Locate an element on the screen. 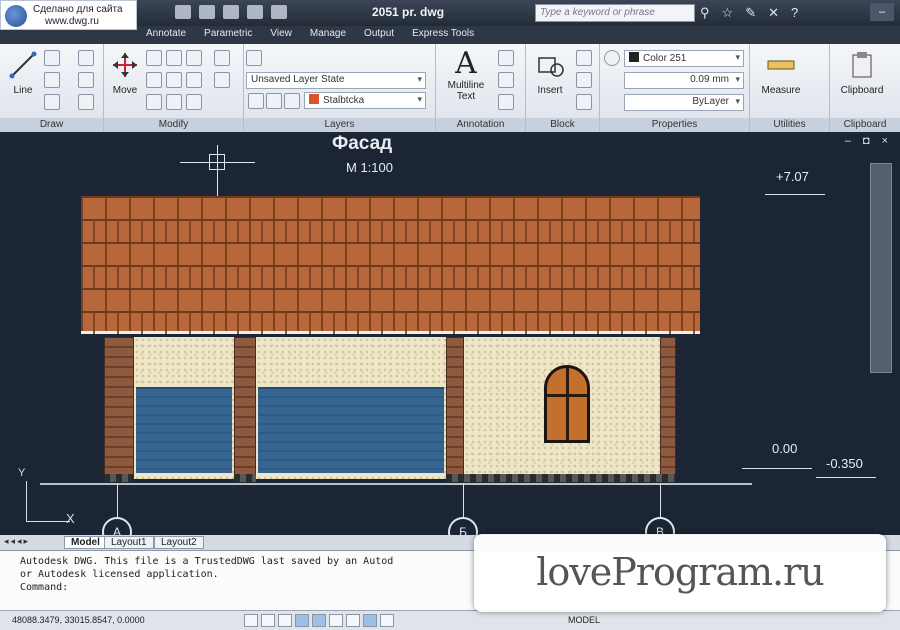  clipboard-button: Clipboard is located at coordinates (862, 73).